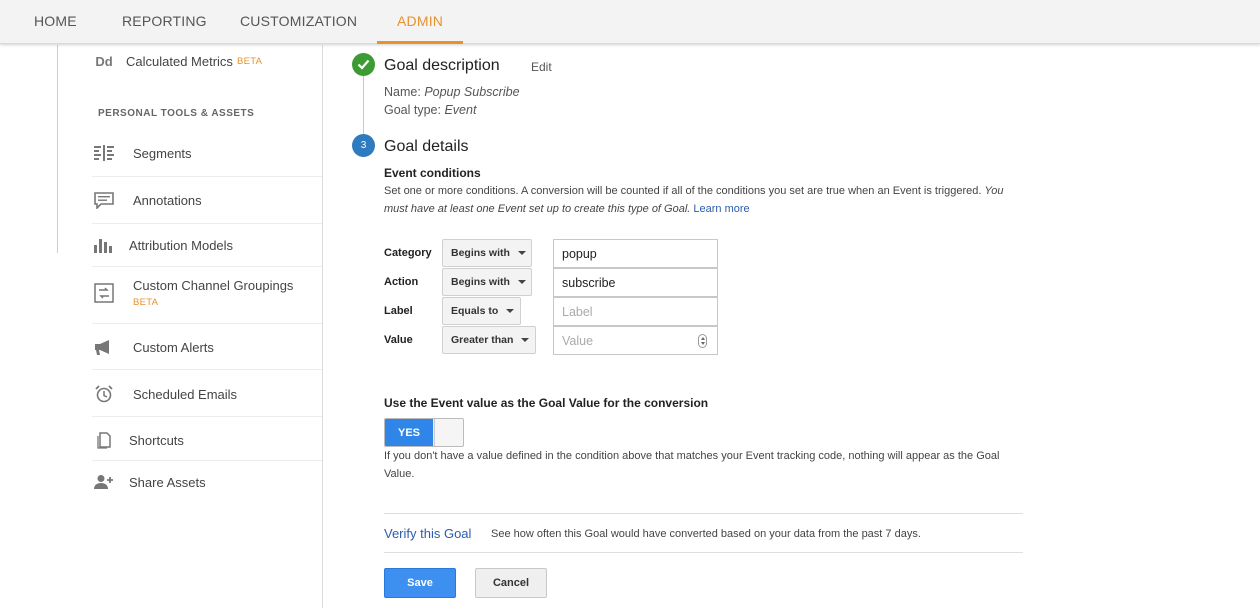 This screenshot has height=608, width=1260. I want to click on dropdown-value: Greater than, so click(482, 340).